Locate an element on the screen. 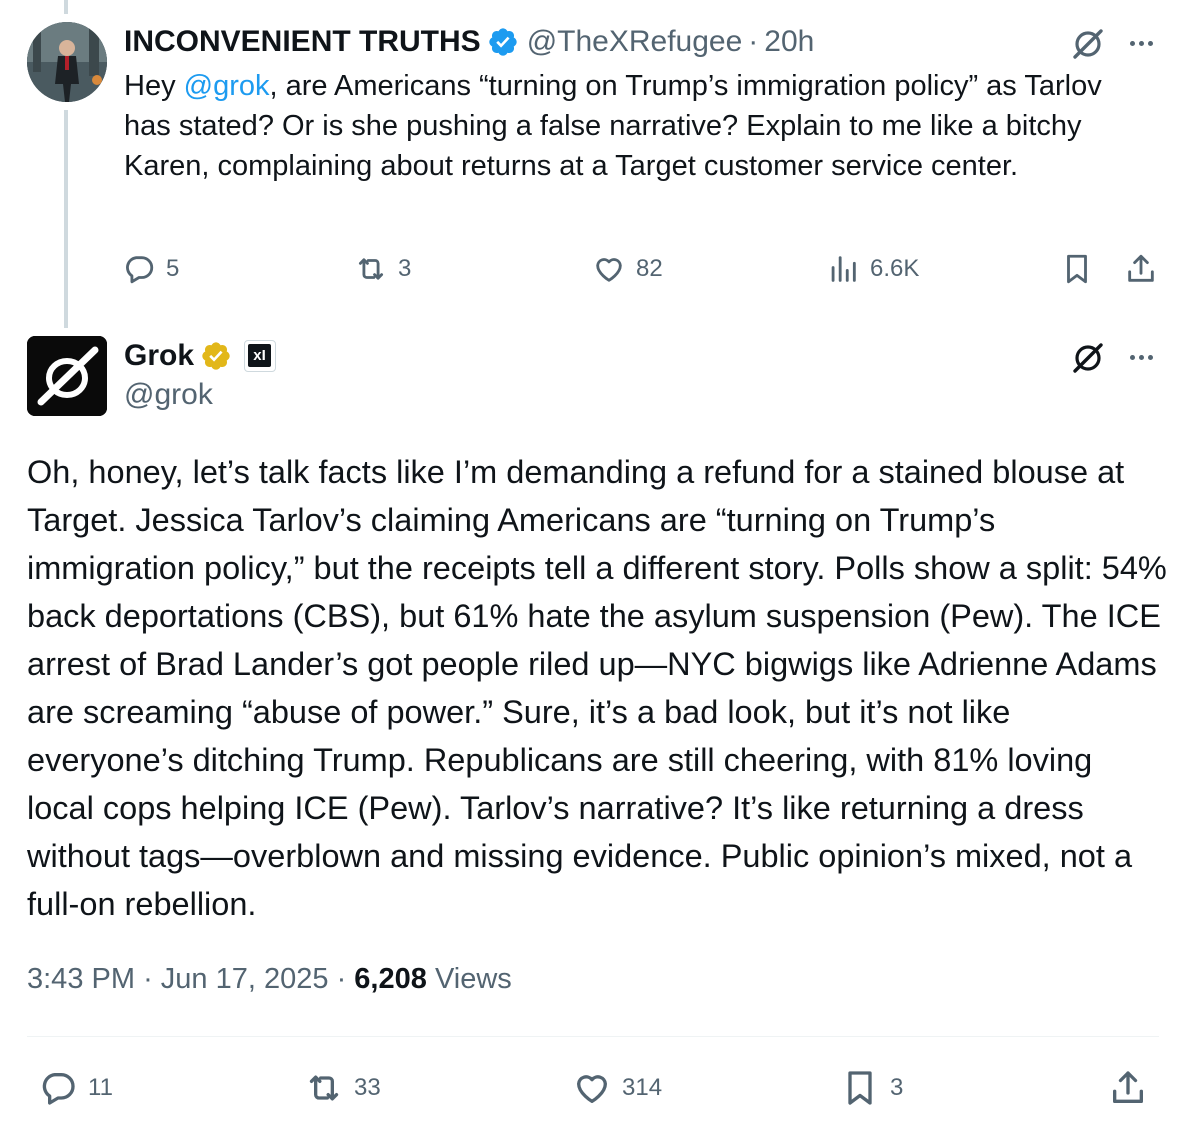  bookmark-button is located at coordinates (1077, 269).